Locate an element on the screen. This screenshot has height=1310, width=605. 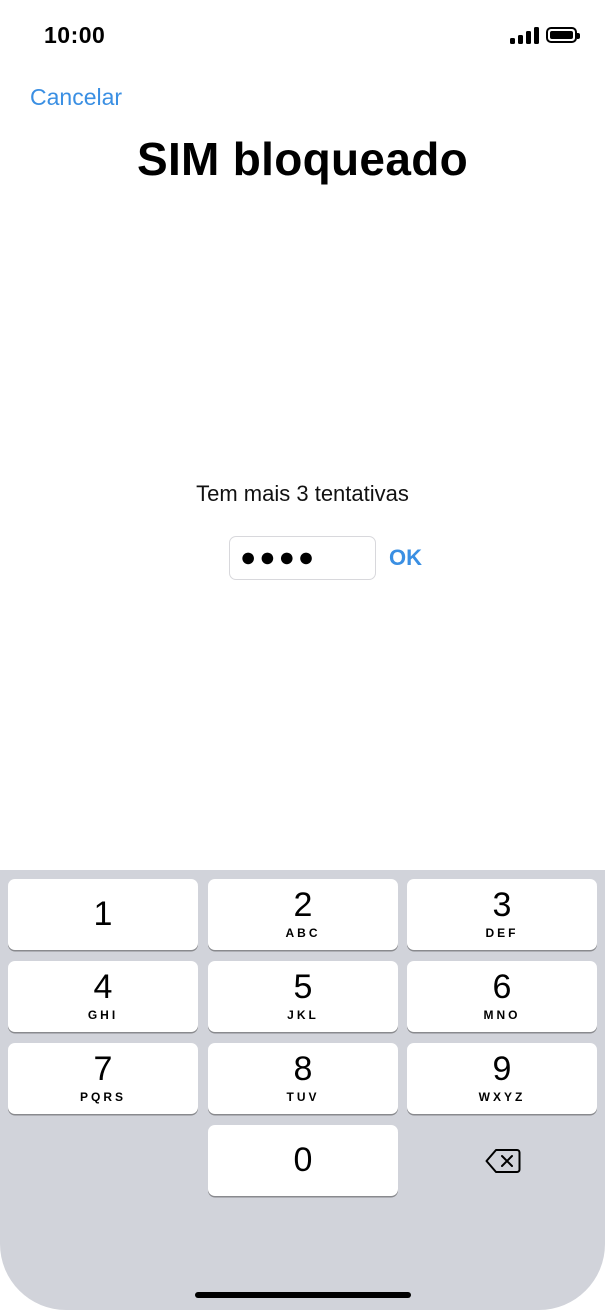
ok-button: OK is located at coordinates (405, 558).